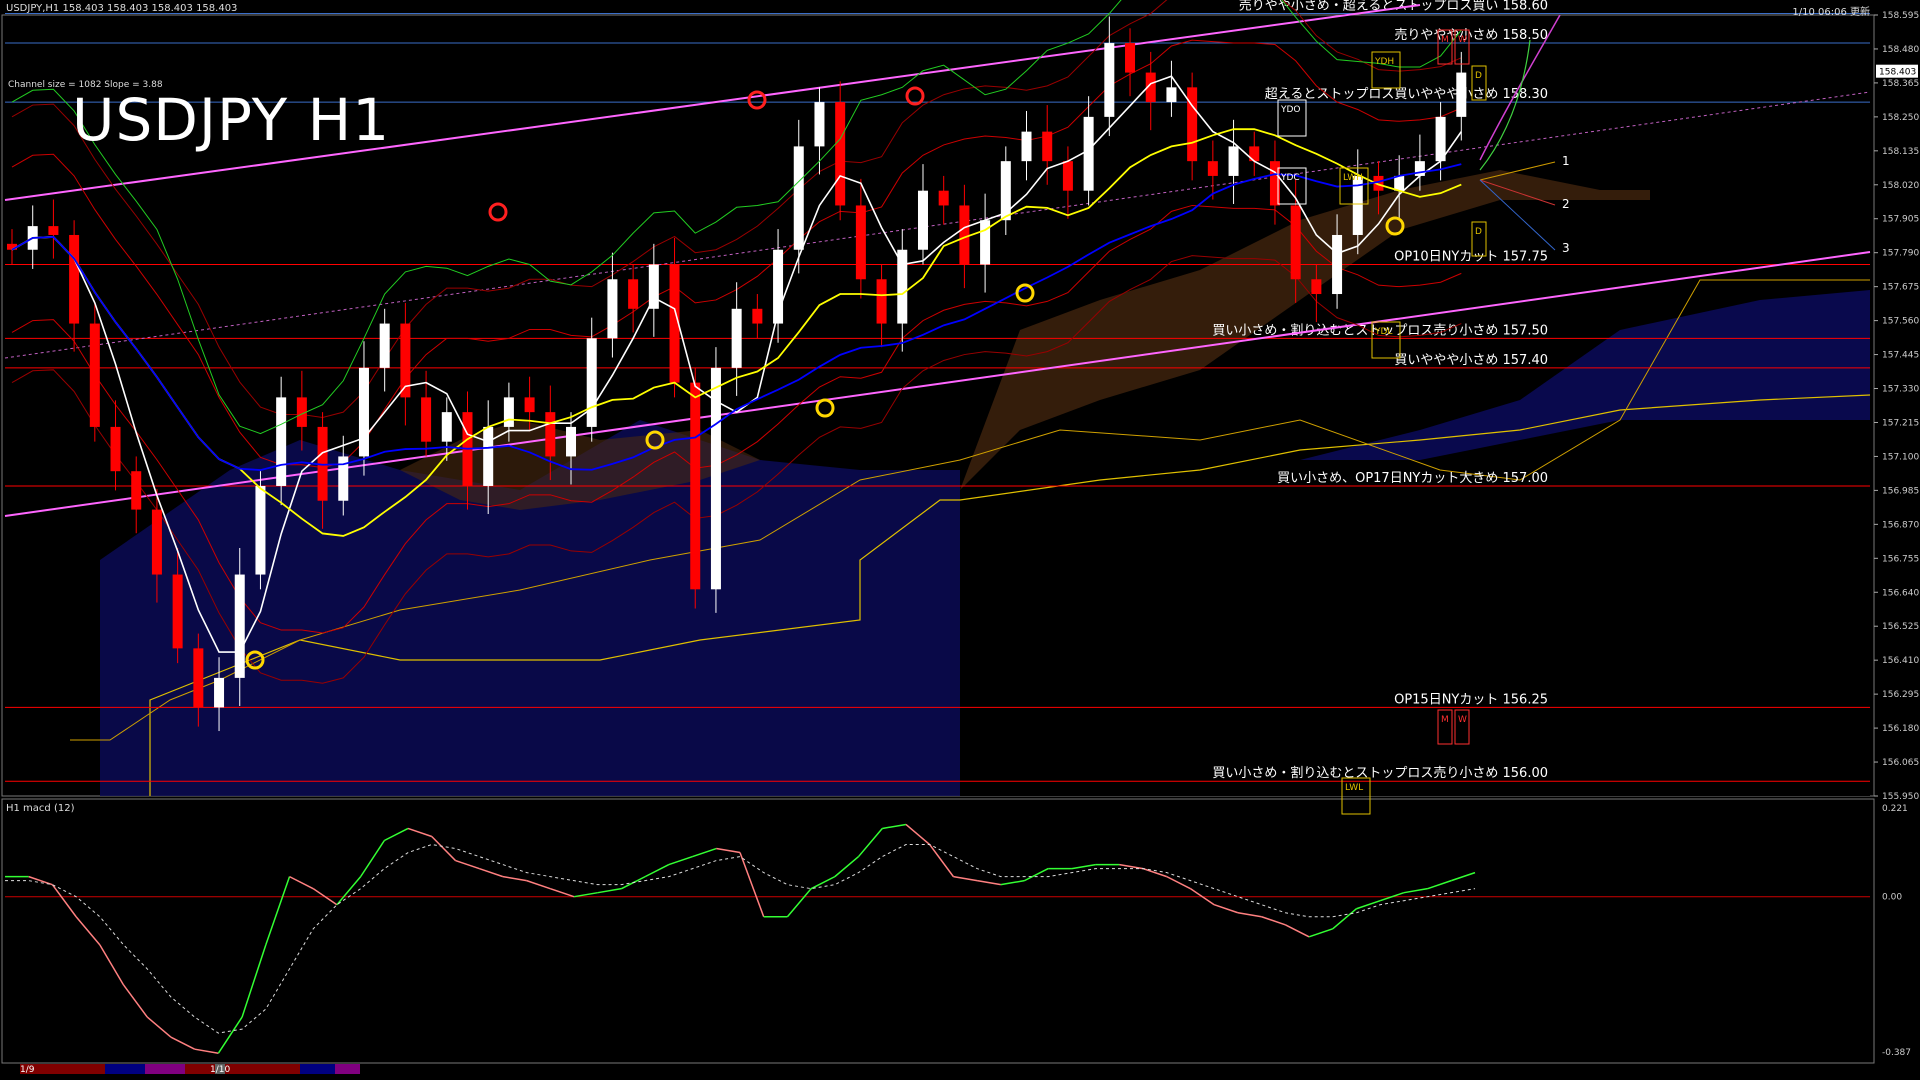 The height and width of the screenshot is (1080, 1920). What do you see at coordinates (190, 1069) in the screenshot?
I see `time-axis: 1/9 1/10` at bounding box center [190, 1069].